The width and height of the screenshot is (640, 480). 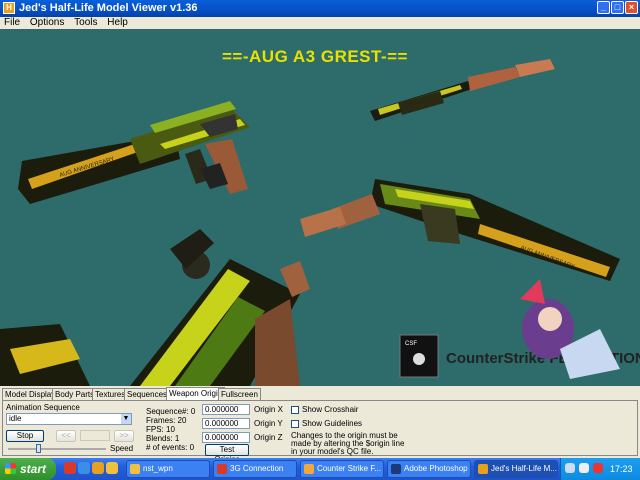 I want to click on weapon-model-top, so click(x=462, y=90).